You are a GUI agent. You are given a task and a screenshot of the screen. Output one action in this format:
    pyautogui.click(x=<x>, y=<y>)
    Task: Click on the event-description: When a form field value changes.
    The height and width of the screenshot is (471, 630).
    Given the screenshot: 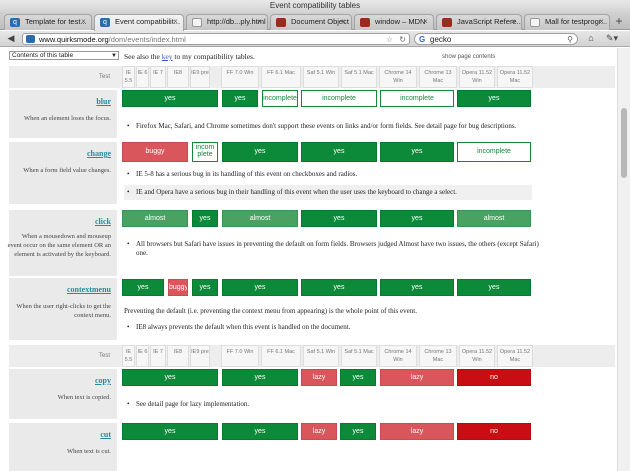 What is the action you would take?
    pyautogui.click(x=67, y=170)
    